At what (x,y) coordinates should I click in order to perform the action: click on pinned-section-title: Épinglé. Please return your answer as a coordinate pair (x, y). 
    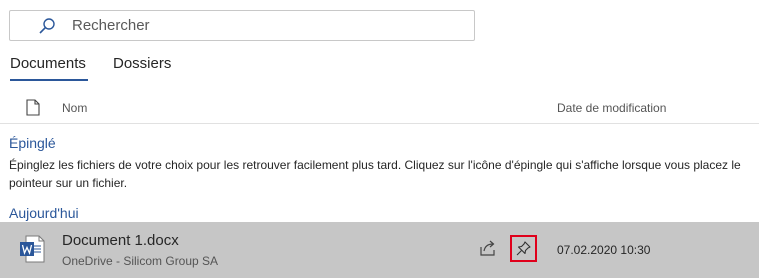
    Looking at the image, I should click on (32, 143).